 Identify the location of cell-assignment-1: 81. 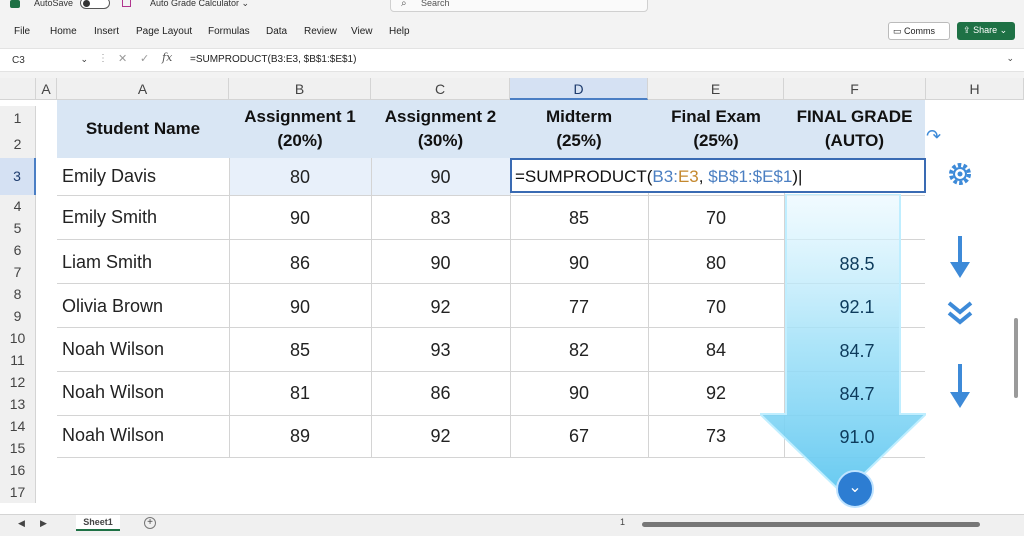
(300, 393).